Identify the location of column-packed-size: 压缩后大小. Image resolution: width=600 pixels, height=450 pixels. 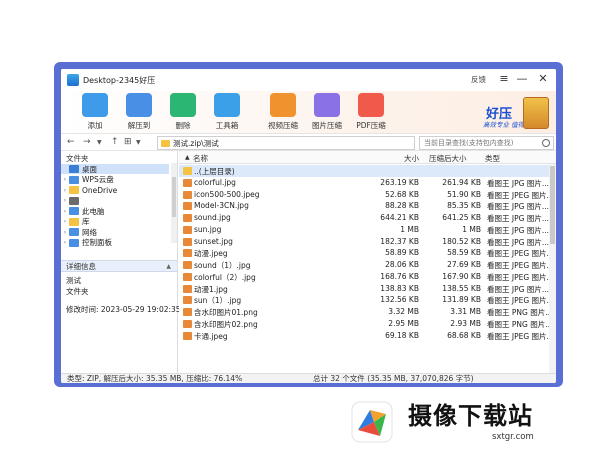
(448, 158).